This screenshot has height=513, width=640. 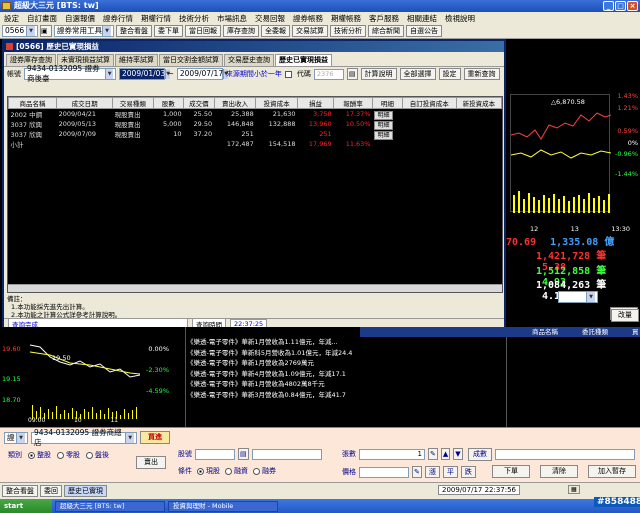 What do you see at coordinates (191, 60) in the screenshot?
I see `tab-settlement: 當日交割金額試算` at bounding box center [191, 60].